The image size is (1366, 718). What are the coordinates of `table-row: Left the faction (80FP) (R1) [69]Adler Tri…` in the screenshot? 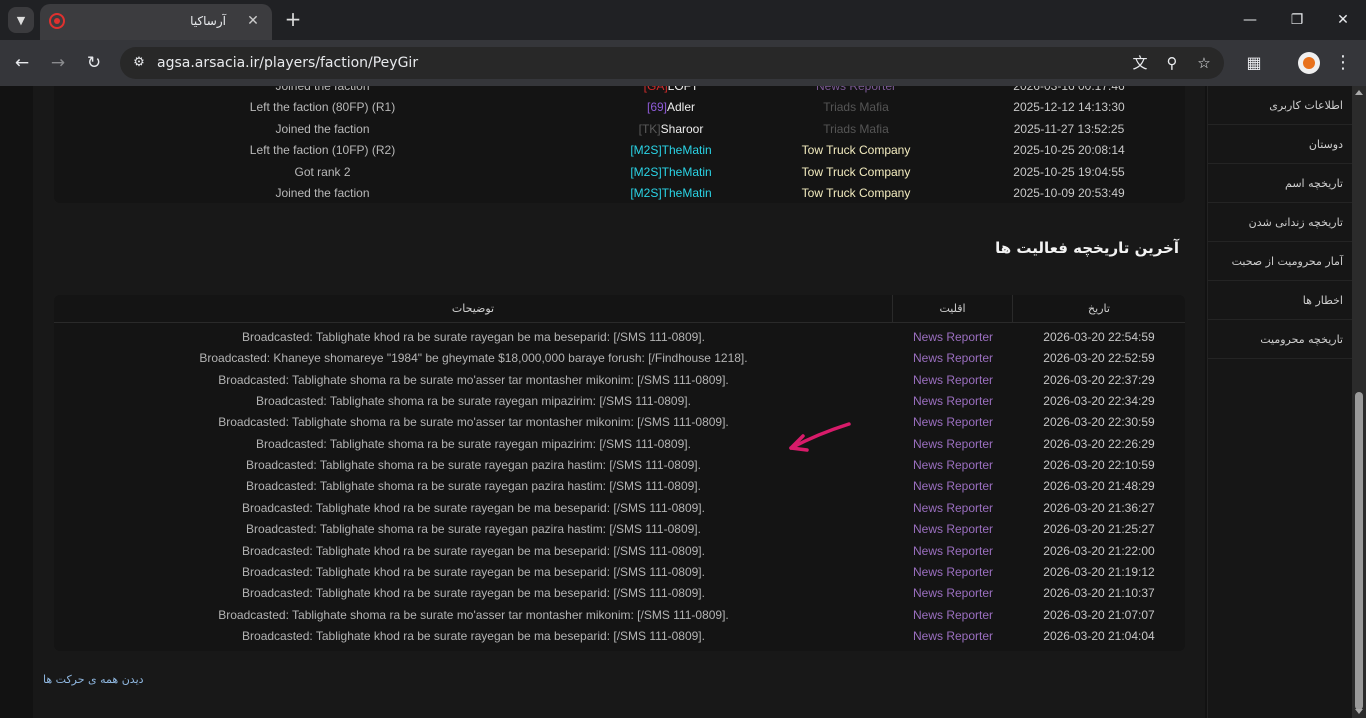 It's located at (619, 107).